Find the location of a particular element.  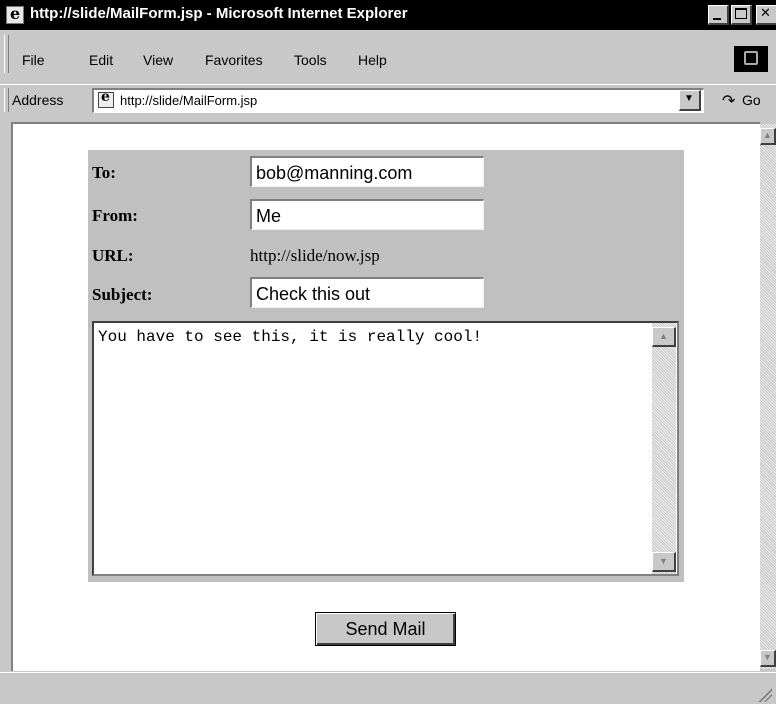

textarea-scroll-up-button is located at coordinates (664, 337).